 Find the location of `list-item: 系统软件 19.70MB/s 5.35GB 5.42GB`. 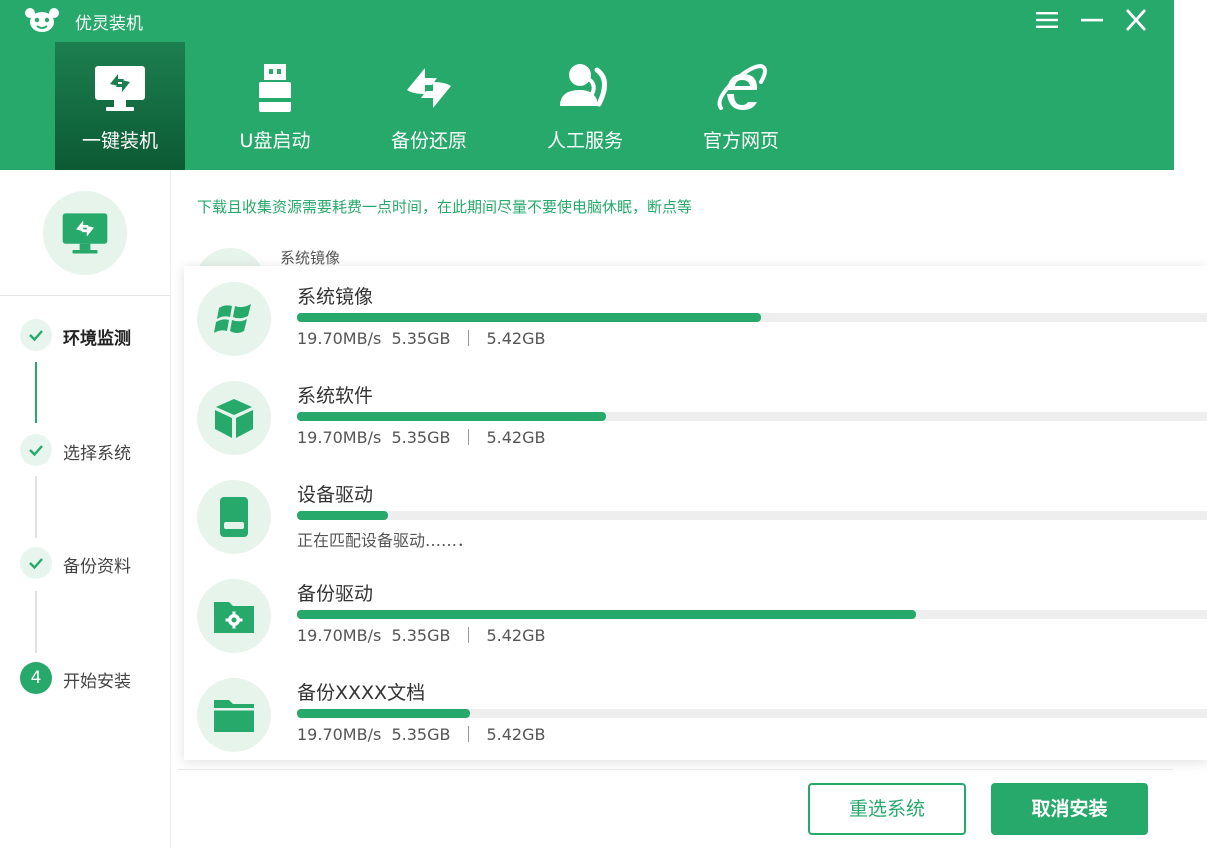

list-item: 系统软件 19.70MB/s 5.35GB 5.42GB is located at coordinates (695, 414).